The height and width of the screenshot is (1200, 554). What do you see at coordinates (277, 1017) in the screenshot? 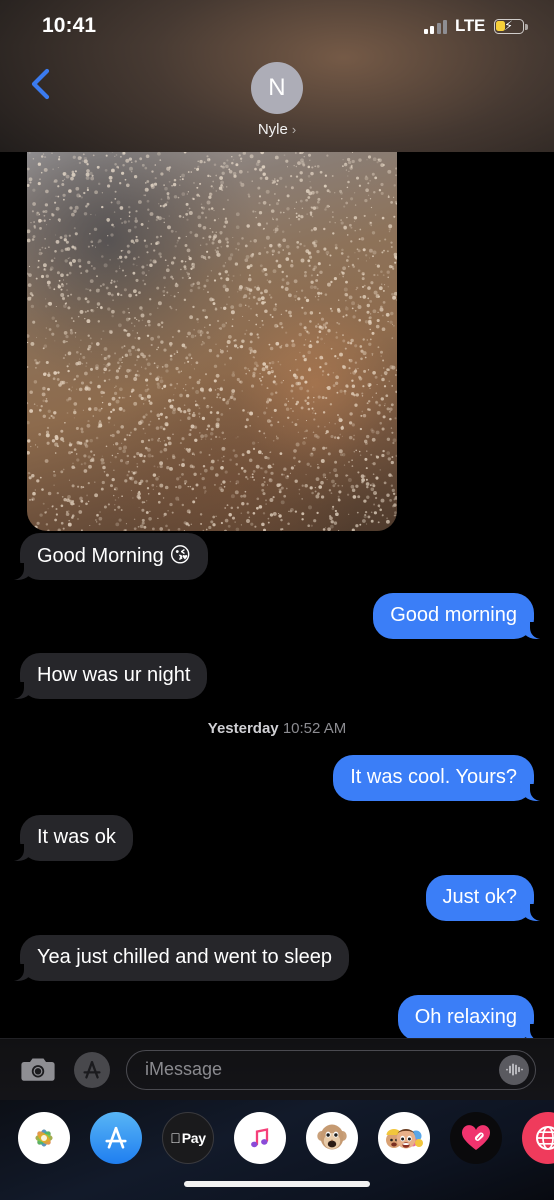
I see `message-row: Oh relaxing` at bounding box center [277, 1017].